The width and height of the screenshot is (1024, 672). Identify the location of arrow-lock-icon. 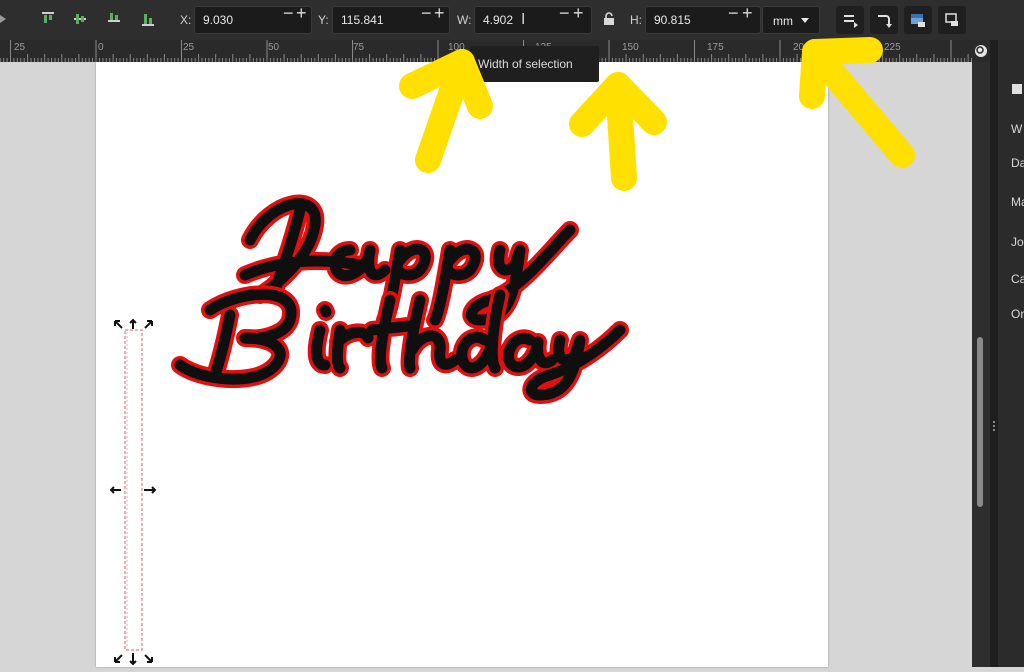
(618, 131).